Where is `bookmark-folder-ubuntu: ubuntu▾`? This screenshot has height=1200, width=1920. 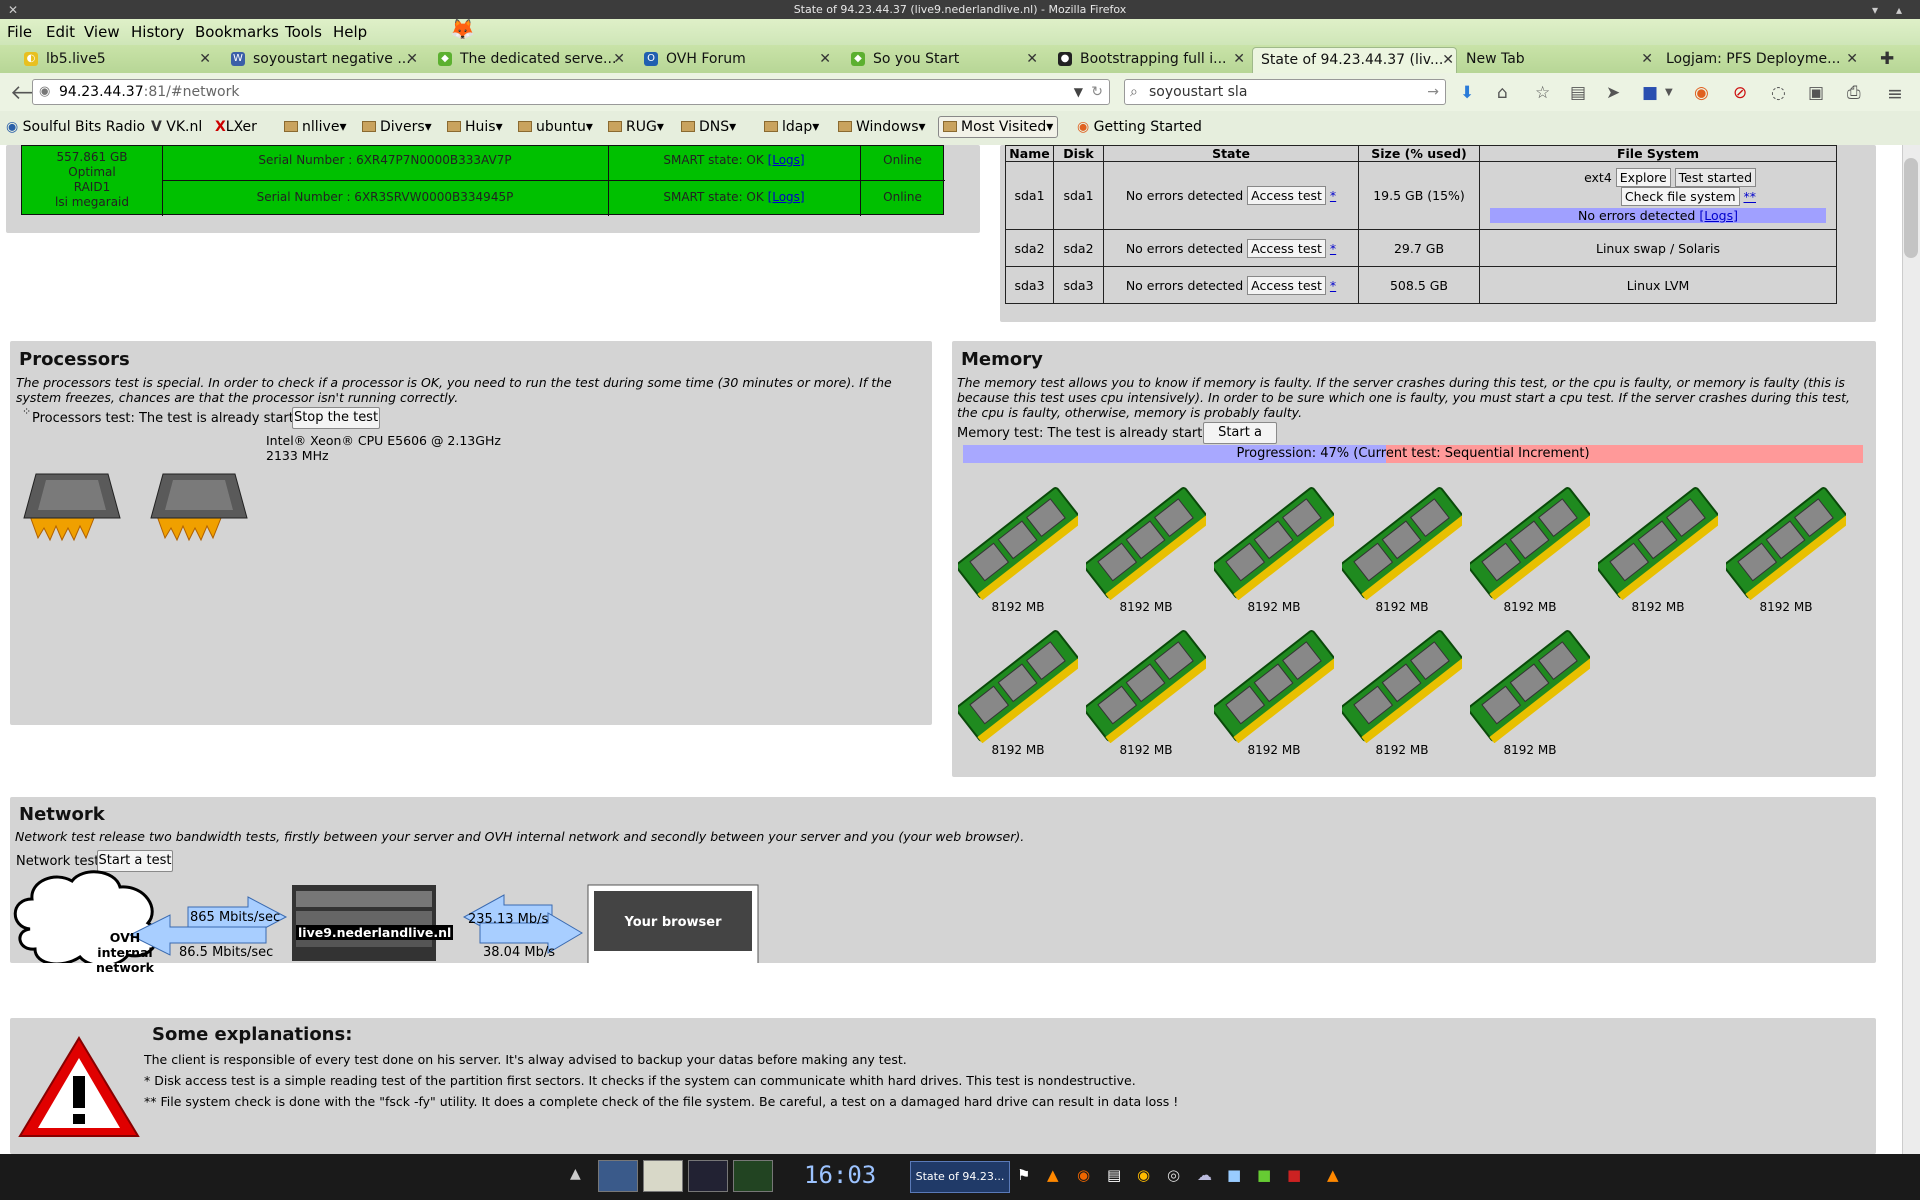
bookmark-folder-ubuntu: ubuntu▾ is located at coordinates (555, 127).